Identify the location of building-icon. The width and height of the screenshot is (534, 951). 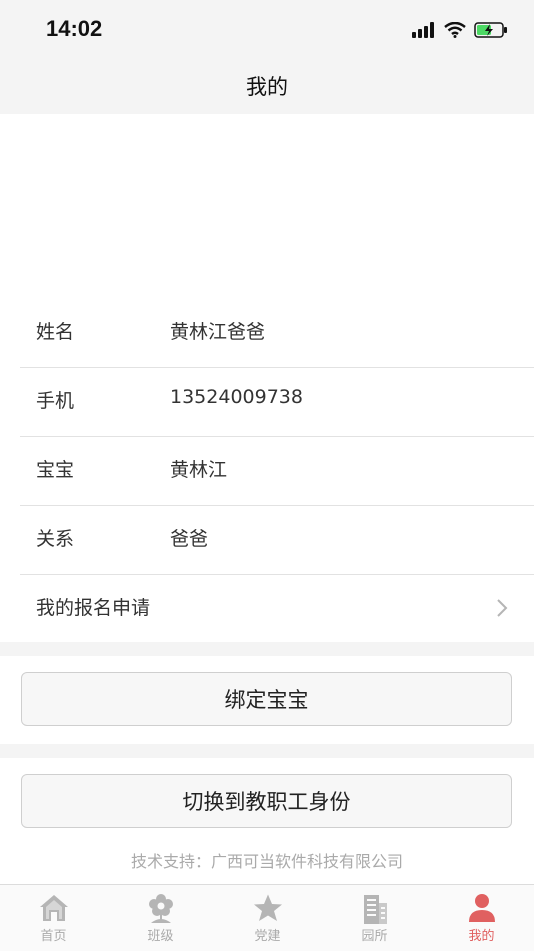
(374, 909).